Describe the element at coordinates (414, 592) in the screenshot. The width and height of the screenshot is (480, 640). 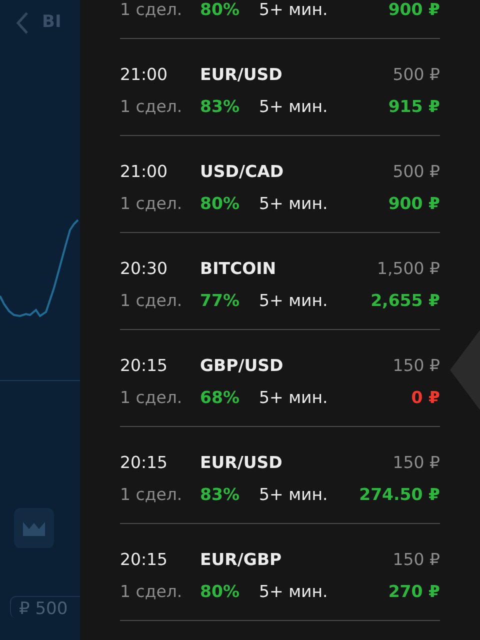
I see `trade-result: 270 ₽` at that location.